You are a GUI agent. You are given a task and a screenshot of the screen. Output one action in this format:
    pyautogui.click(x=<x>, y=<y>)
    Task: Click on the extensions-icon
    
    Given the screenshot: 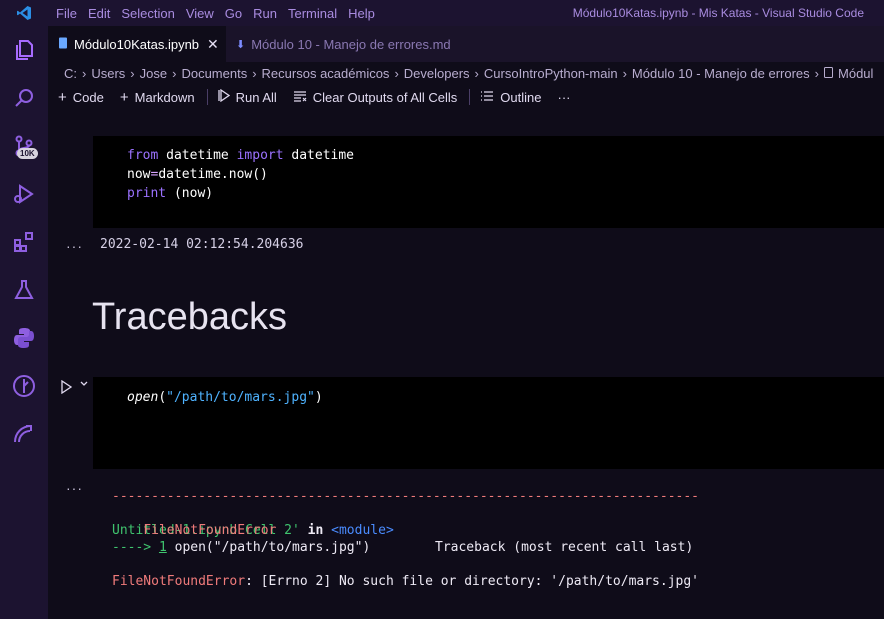 What is the action you would take?
    pyautogui.click(x=24, y=242)
    